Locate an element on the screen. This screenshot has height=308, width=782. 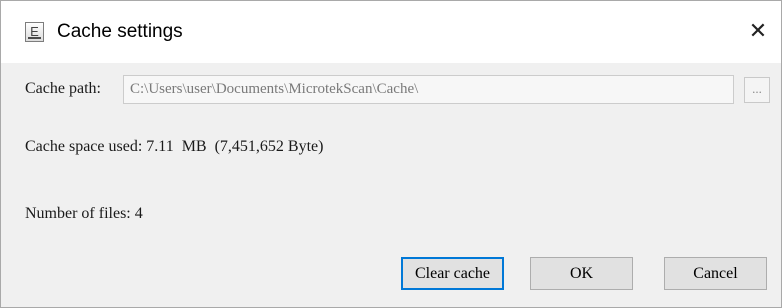
app-icon: E is located at coordinates (34, 32).